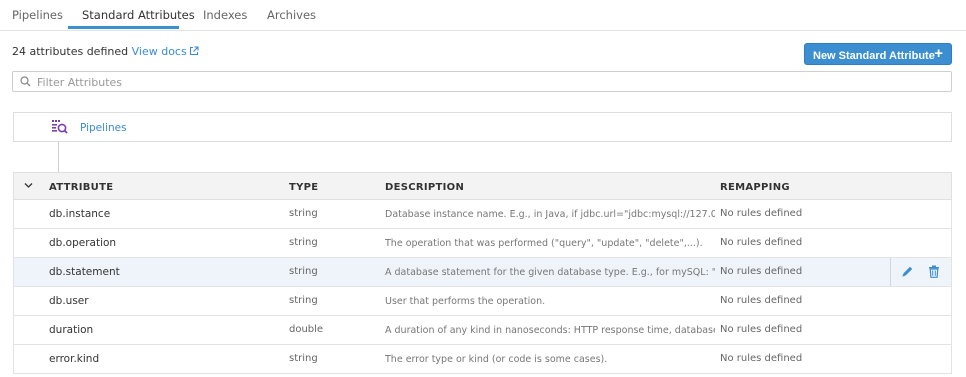 The image size is (966, 377). Describe the element at coordinates (225, 15) in the screenshot. I see `tab-indexes: Indexes` at that location.